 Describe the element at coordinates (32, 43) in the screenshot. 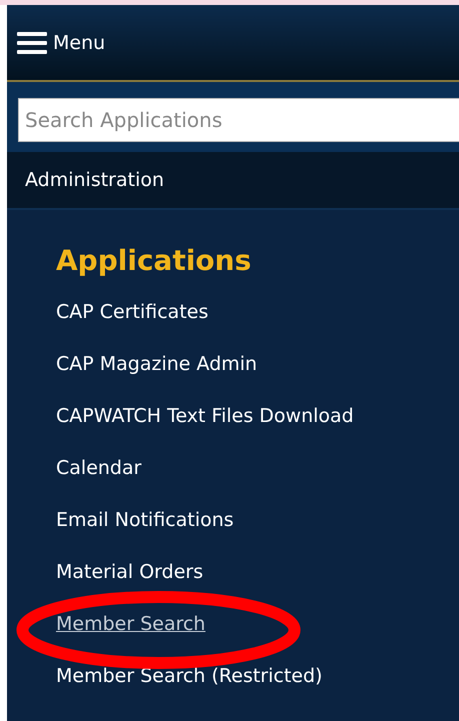

I see `menu-icon` at that location.